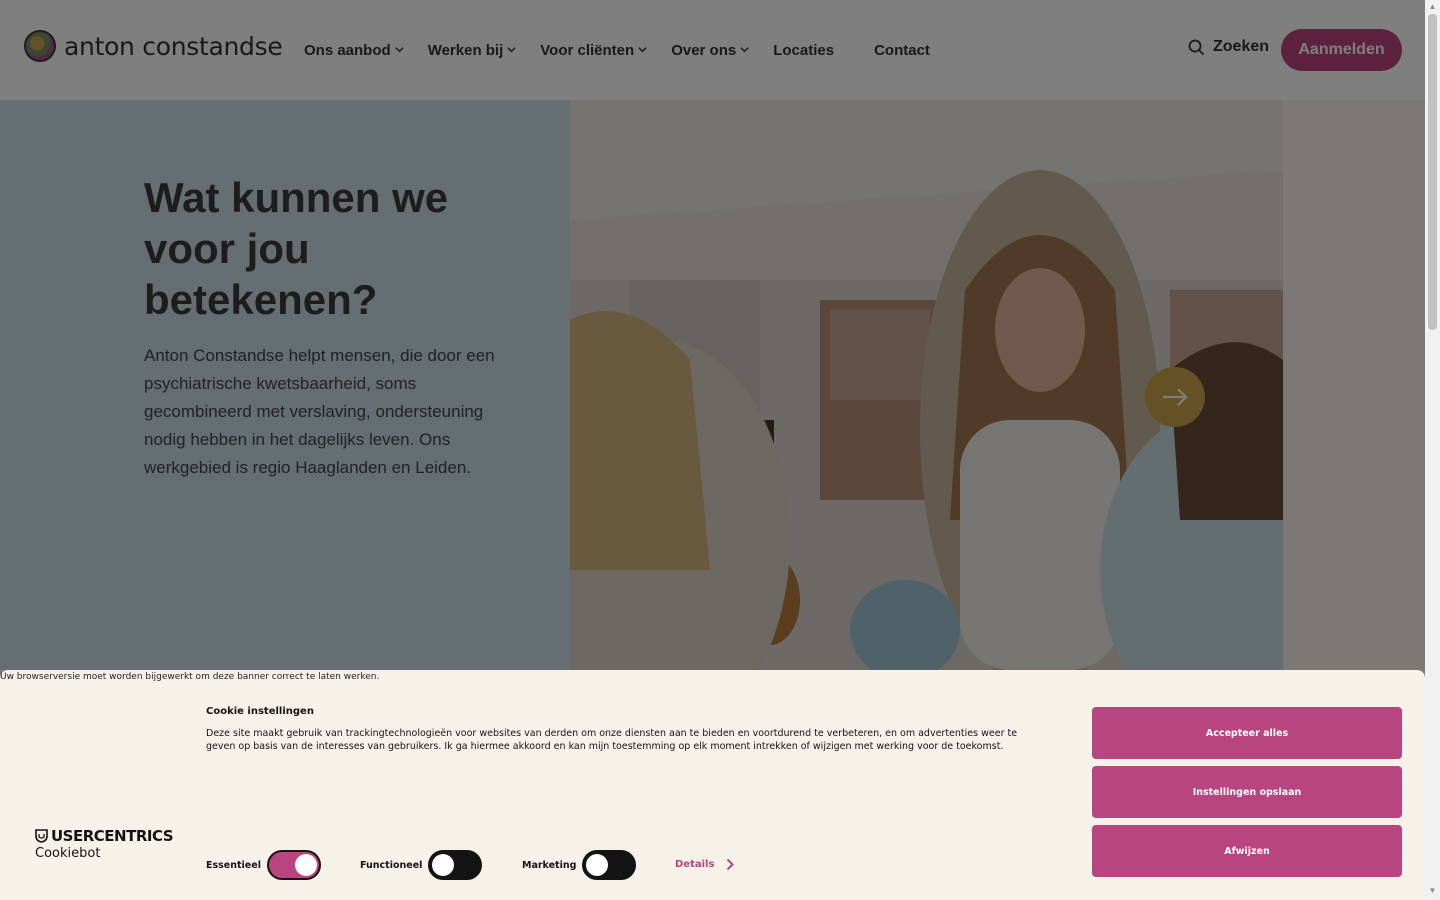 Image resolution: width=1440 pixels, height=900 pixels. What do you see at coordinates (1432, 6) in the screenshot?
I see `scroll-up-icon: ▲` at bounding box center [1432, 6].